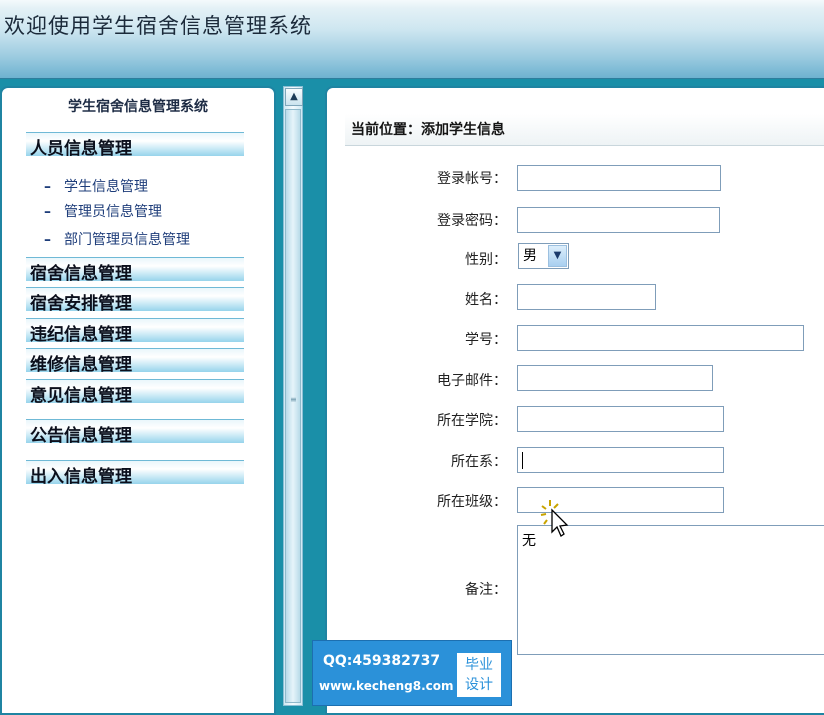 The height and width of the screenshot is (715, 824). What do you see at coordinates (135, 473) in the screenshot?
I see `menu-group-access: 出入信息管理` at bounding box center [135, 473].